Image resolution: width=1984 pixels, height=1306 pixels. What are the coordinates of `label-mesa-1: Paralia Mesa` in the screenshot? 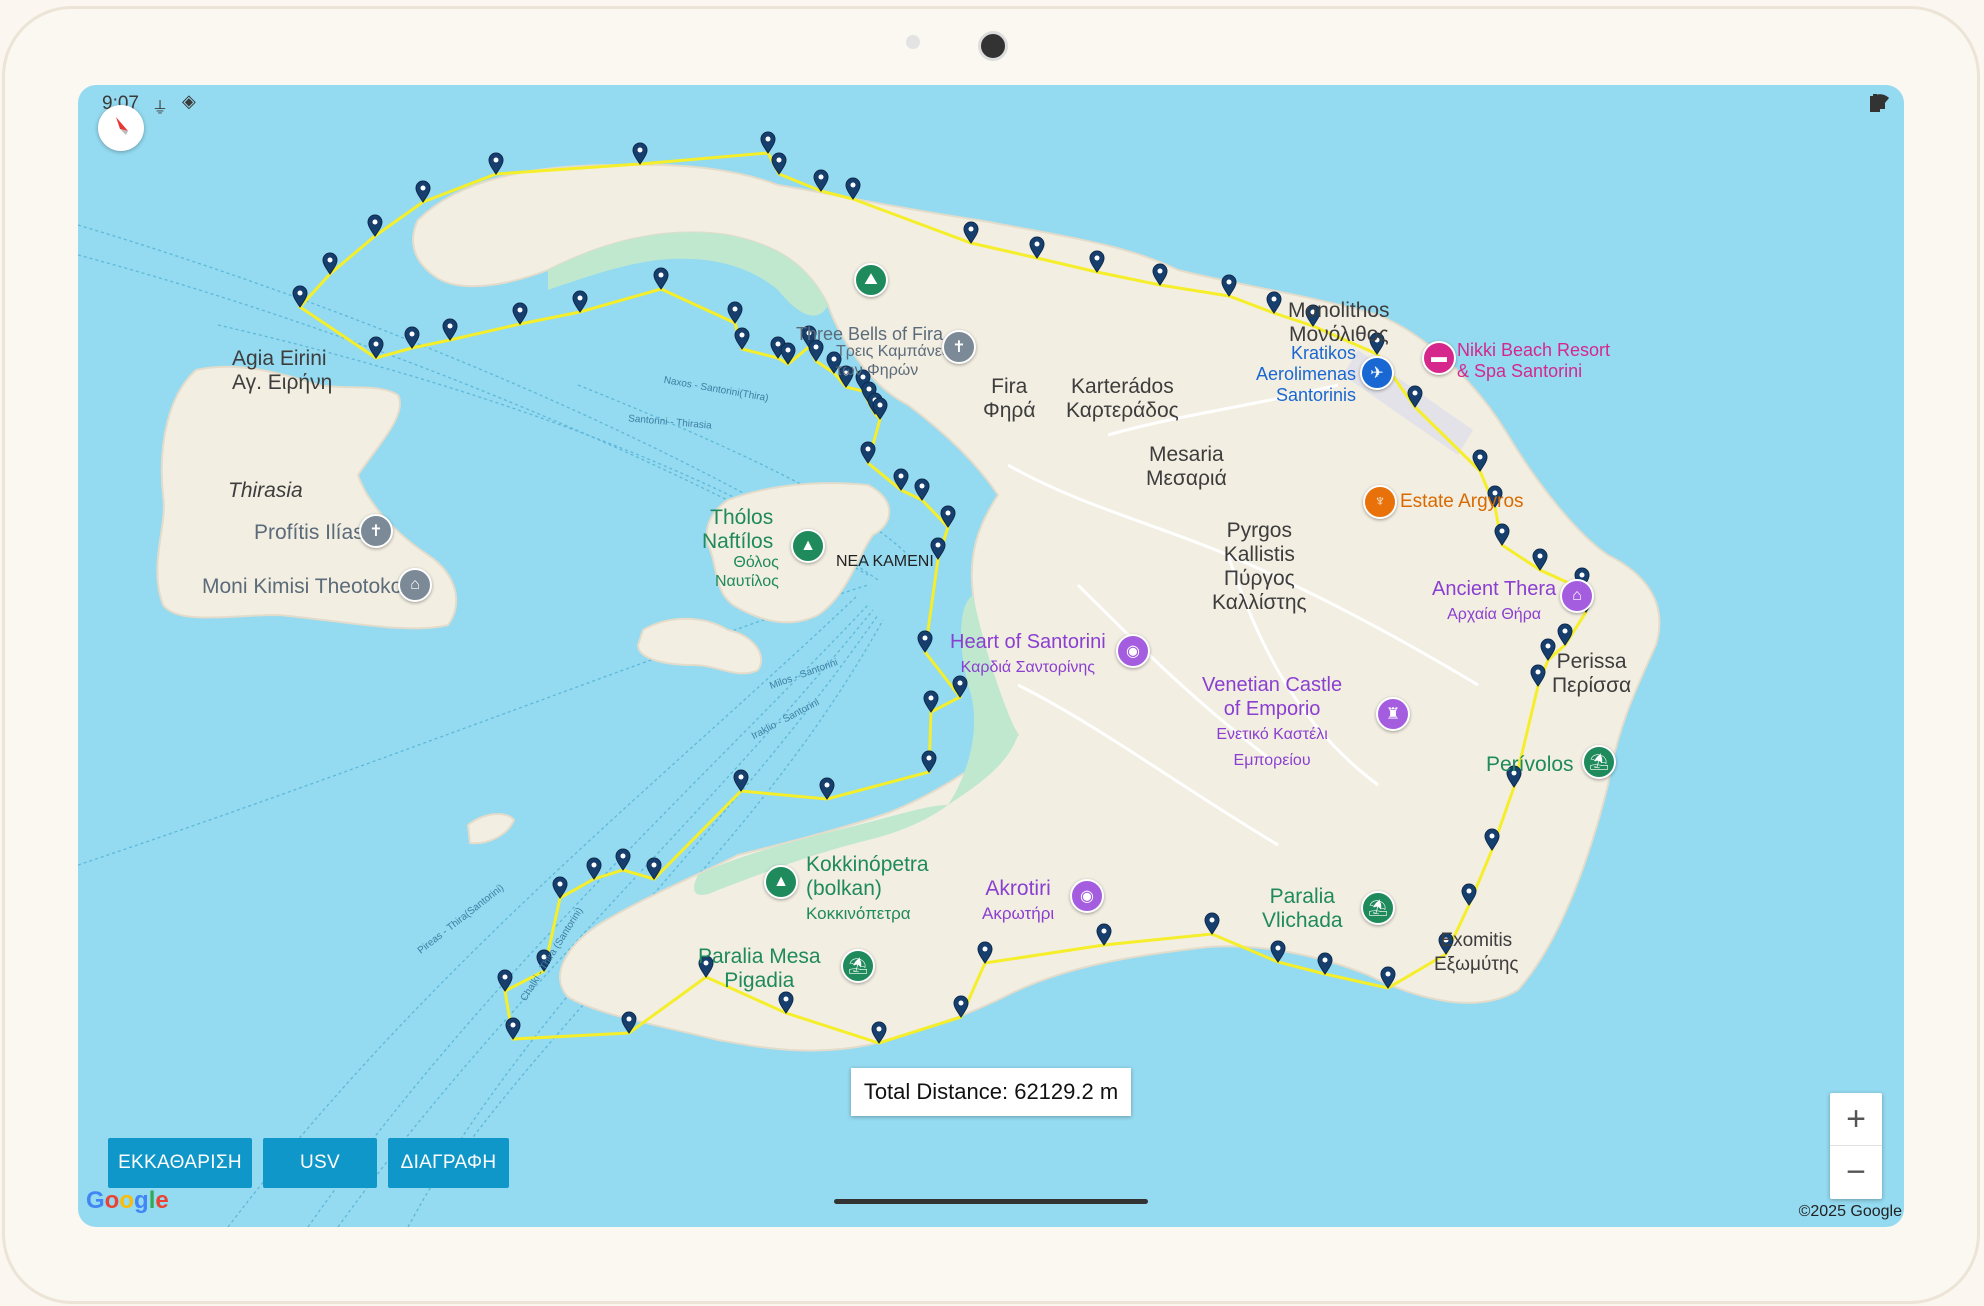 It's located at (759, 956).